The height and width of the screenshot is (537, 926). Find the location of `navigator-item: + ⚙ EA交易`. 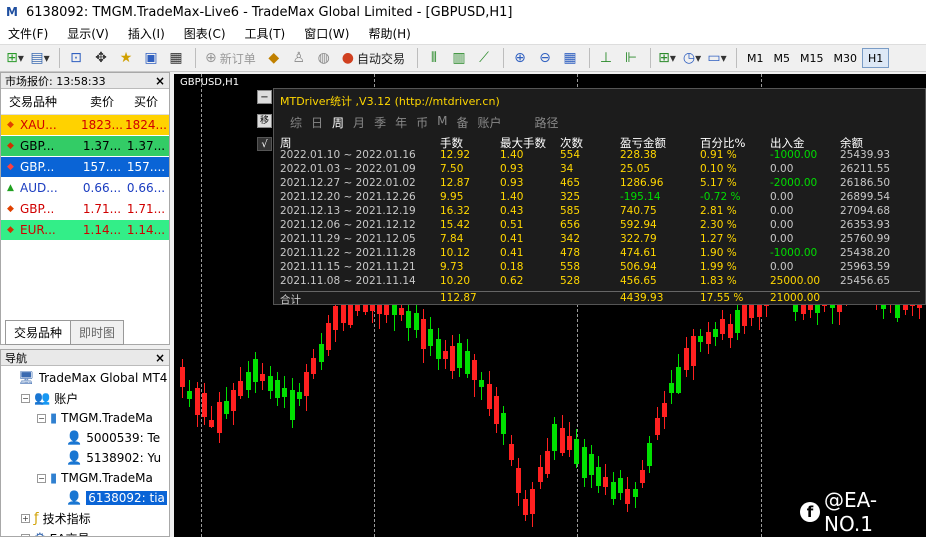

navigator-item: + ⚙ EA交易 is located at coordinates (85, 532).